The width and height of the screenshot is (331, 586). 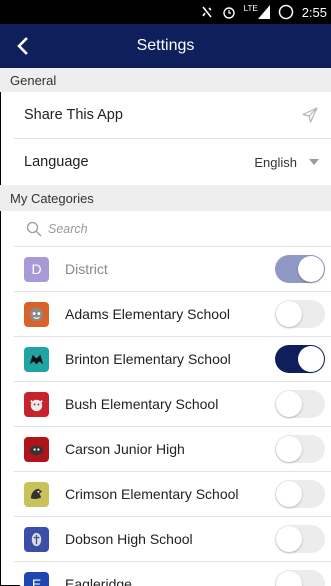 I want to click on language-select: English, so click(x=286, y=162).